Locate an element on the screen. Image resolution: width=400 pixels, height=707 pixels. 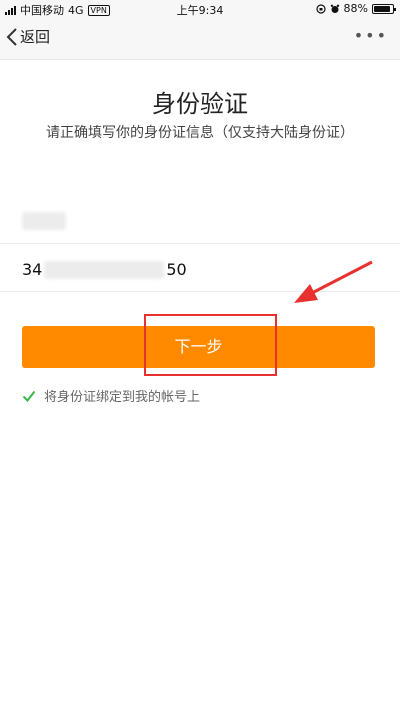
name-field is located at coordinates (200, 220).